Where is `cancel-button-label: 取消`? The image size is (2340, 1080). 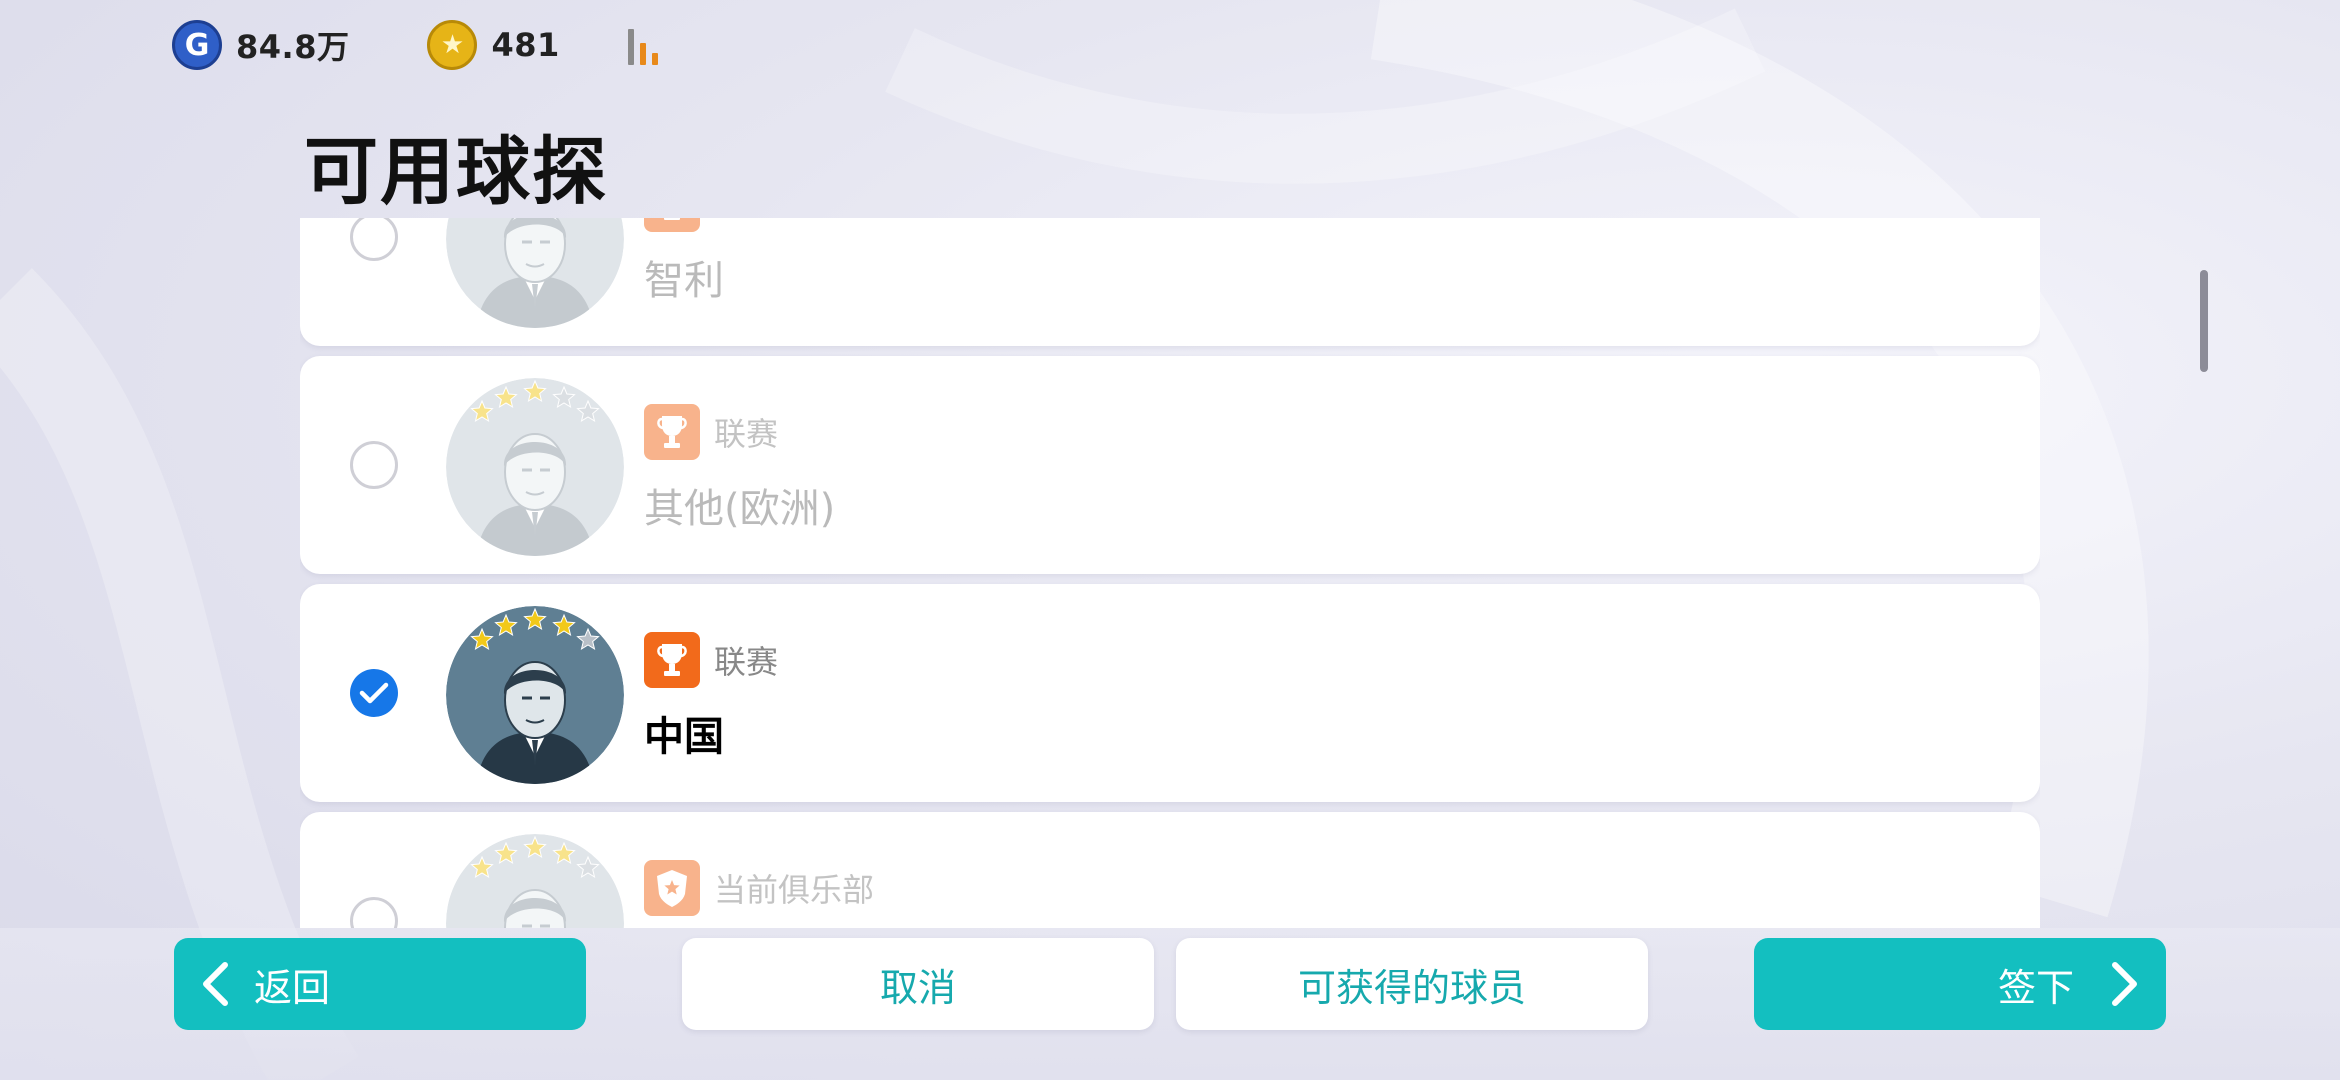
cancel-button-label: 取消 is located at coordinates (917, 987).